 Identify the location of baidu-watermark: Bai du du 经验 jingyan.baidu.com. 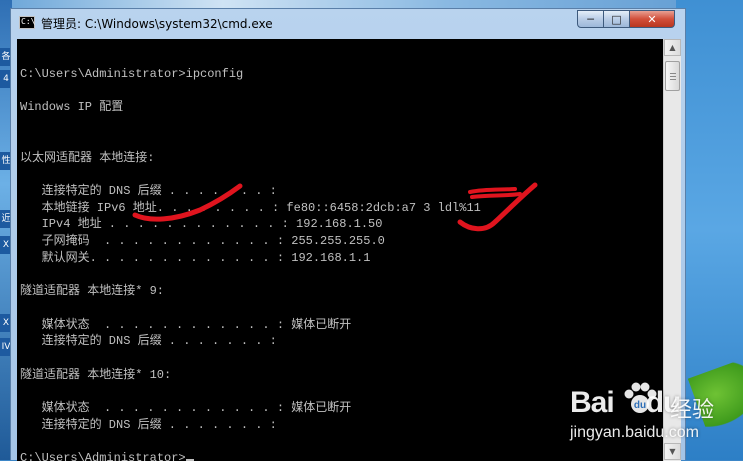
(651, 418).